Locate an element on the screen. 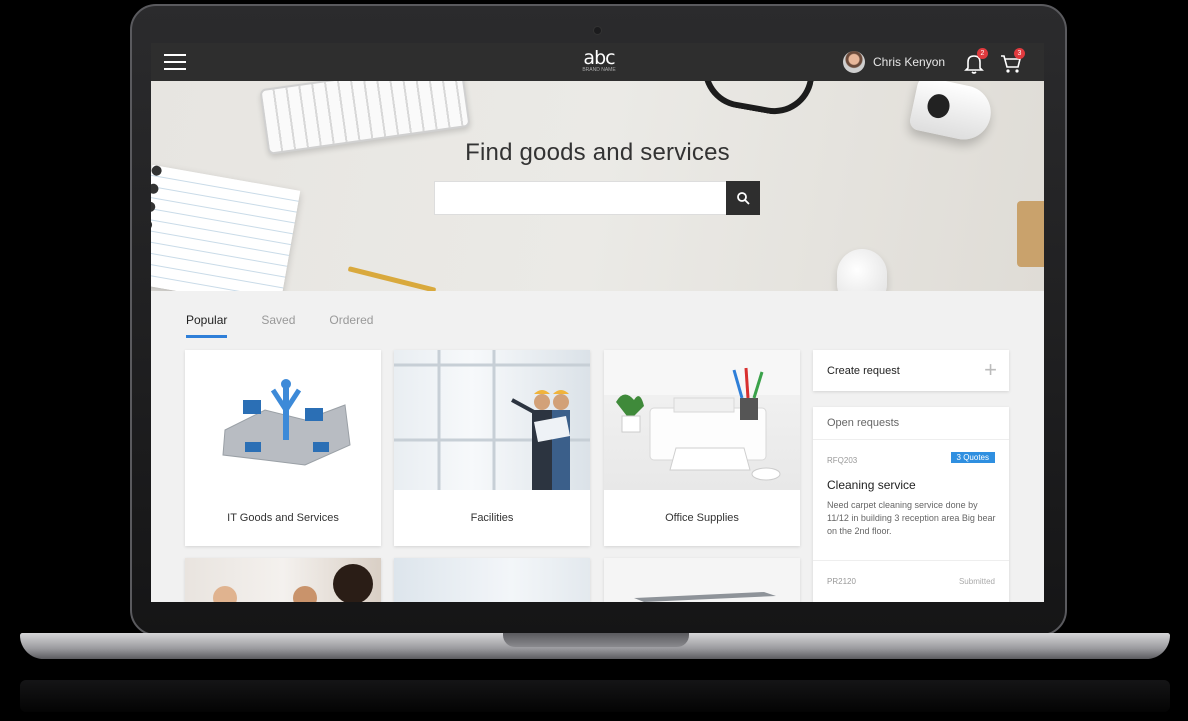  create-request-button: Create request + is located at coordinates (911, 370).